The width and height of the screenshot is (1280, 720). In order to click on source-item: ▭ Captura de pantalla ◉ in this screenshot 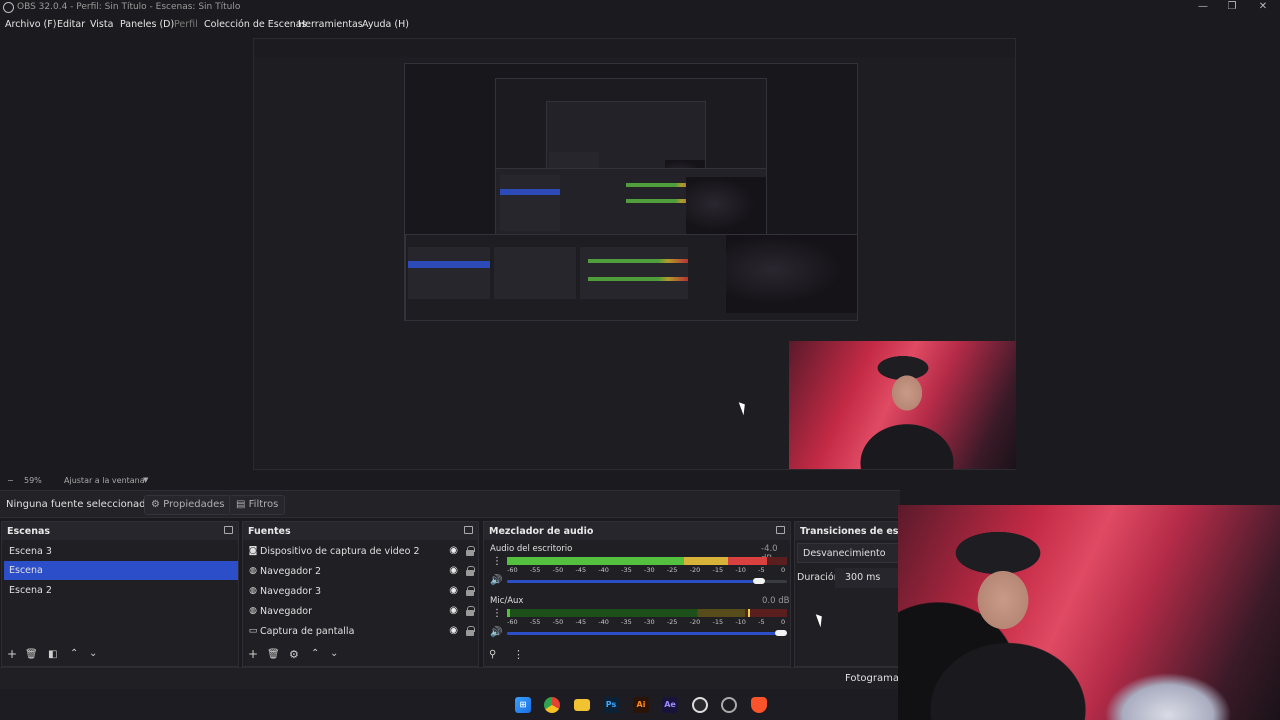, I will do `click(360, 632)`.